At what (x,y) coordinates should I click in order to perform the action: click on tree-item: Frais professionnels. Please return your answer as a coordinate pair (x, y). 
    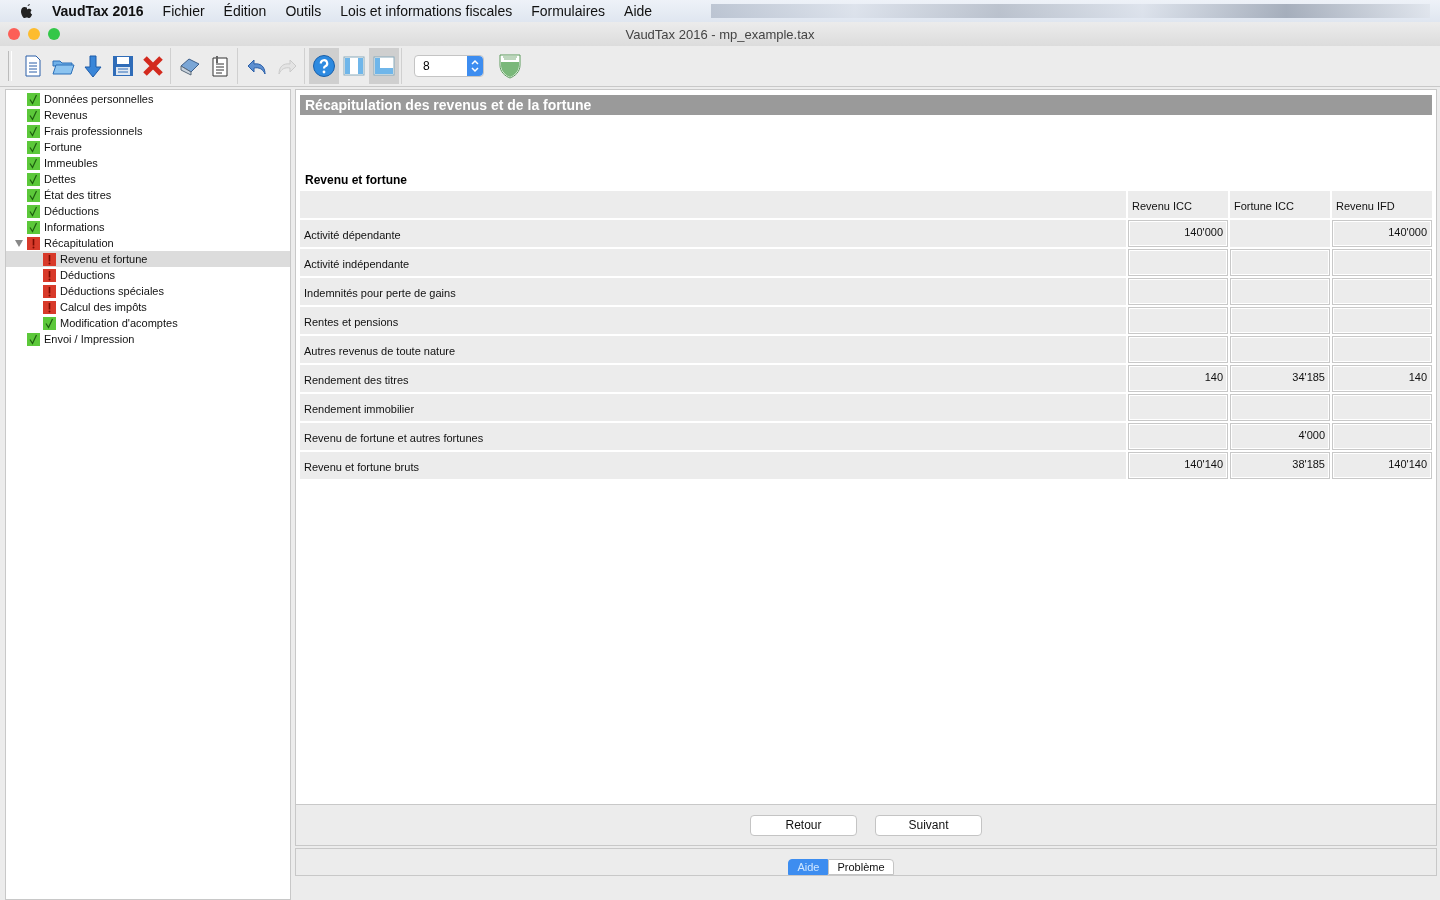
    Looking at the image, I should click on (148, 131).